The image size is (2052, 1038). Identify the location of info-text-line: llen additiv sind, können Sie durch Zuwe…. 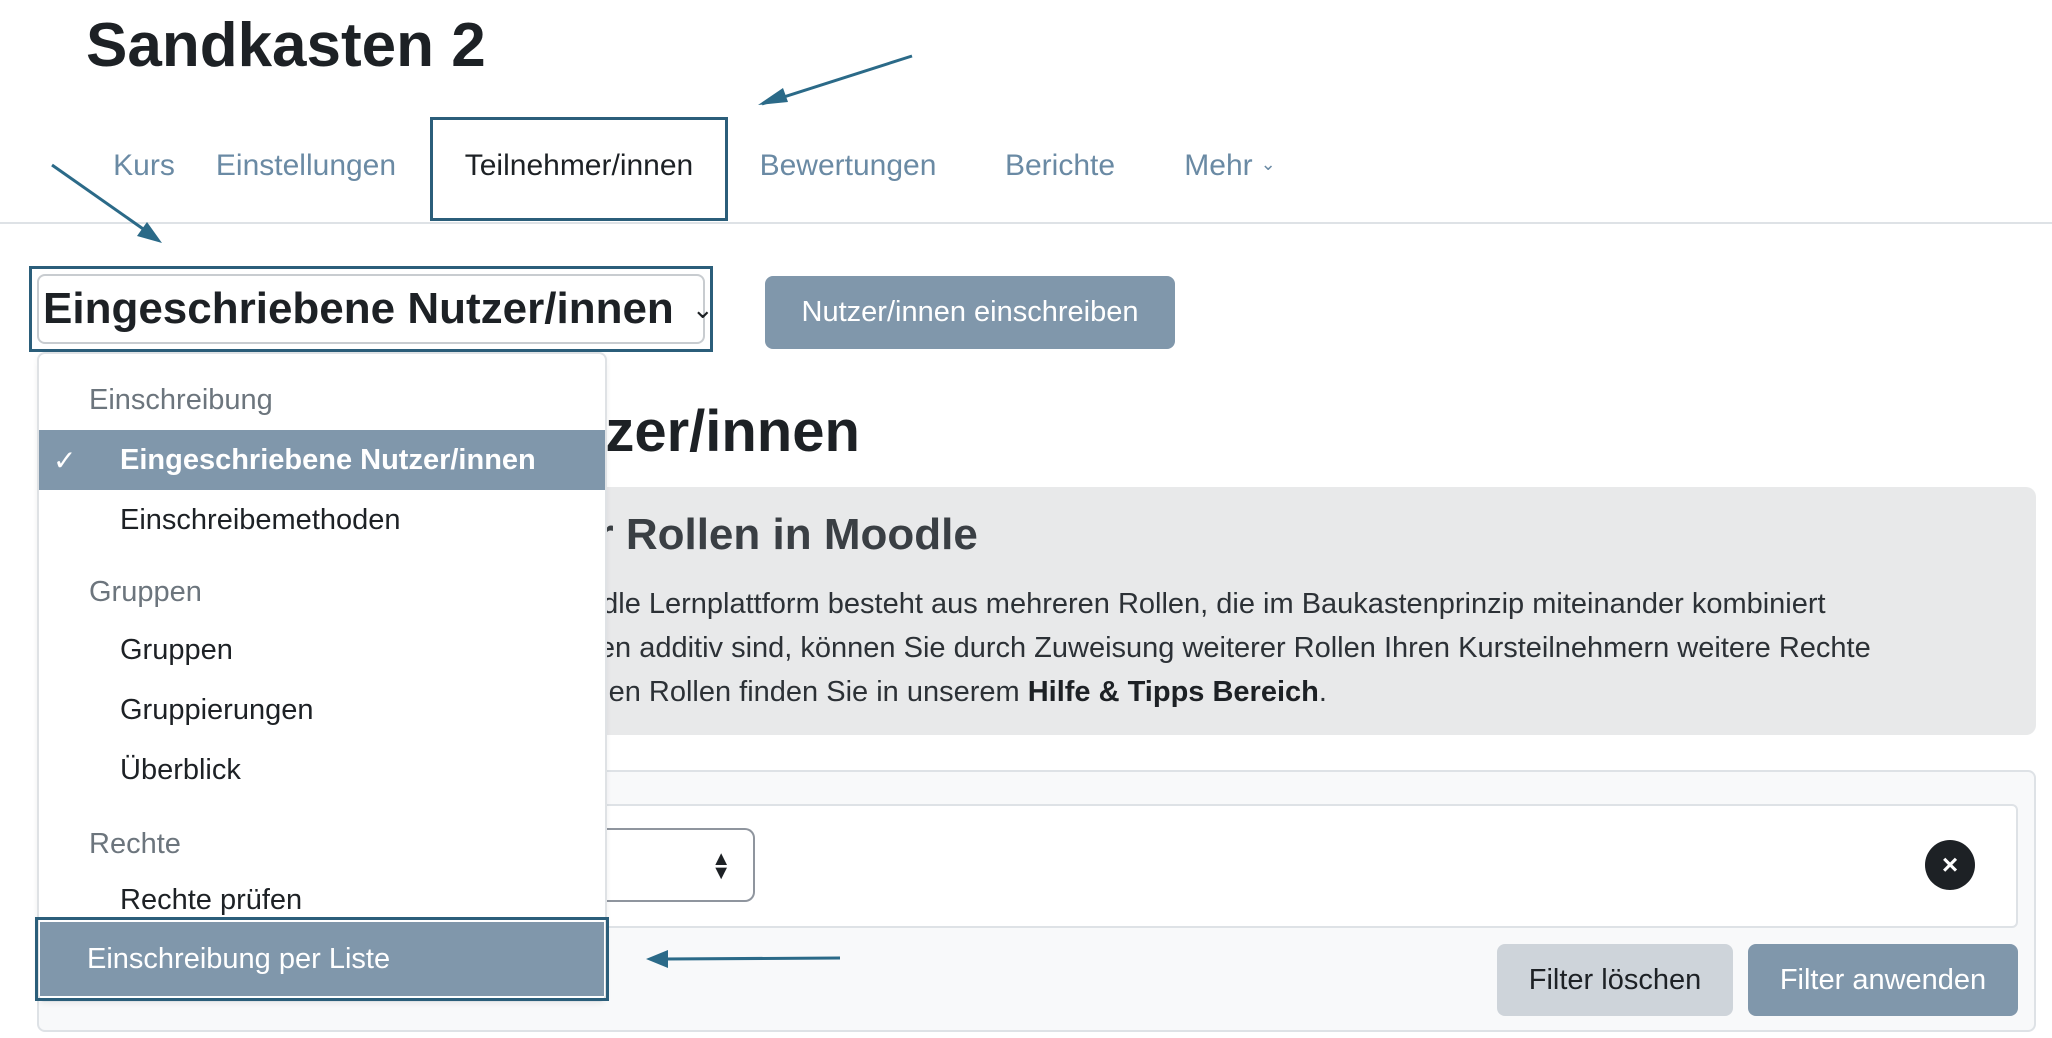
(1228, 648).